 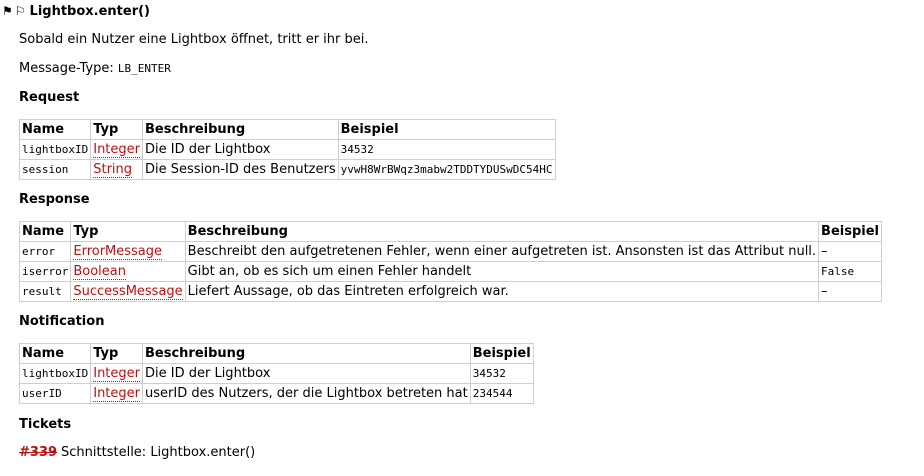 What do you see at coordinates (20, 11) in the screenshot?
I see `flag-outline-icon: ⚐` at bounding box center [20, 11].